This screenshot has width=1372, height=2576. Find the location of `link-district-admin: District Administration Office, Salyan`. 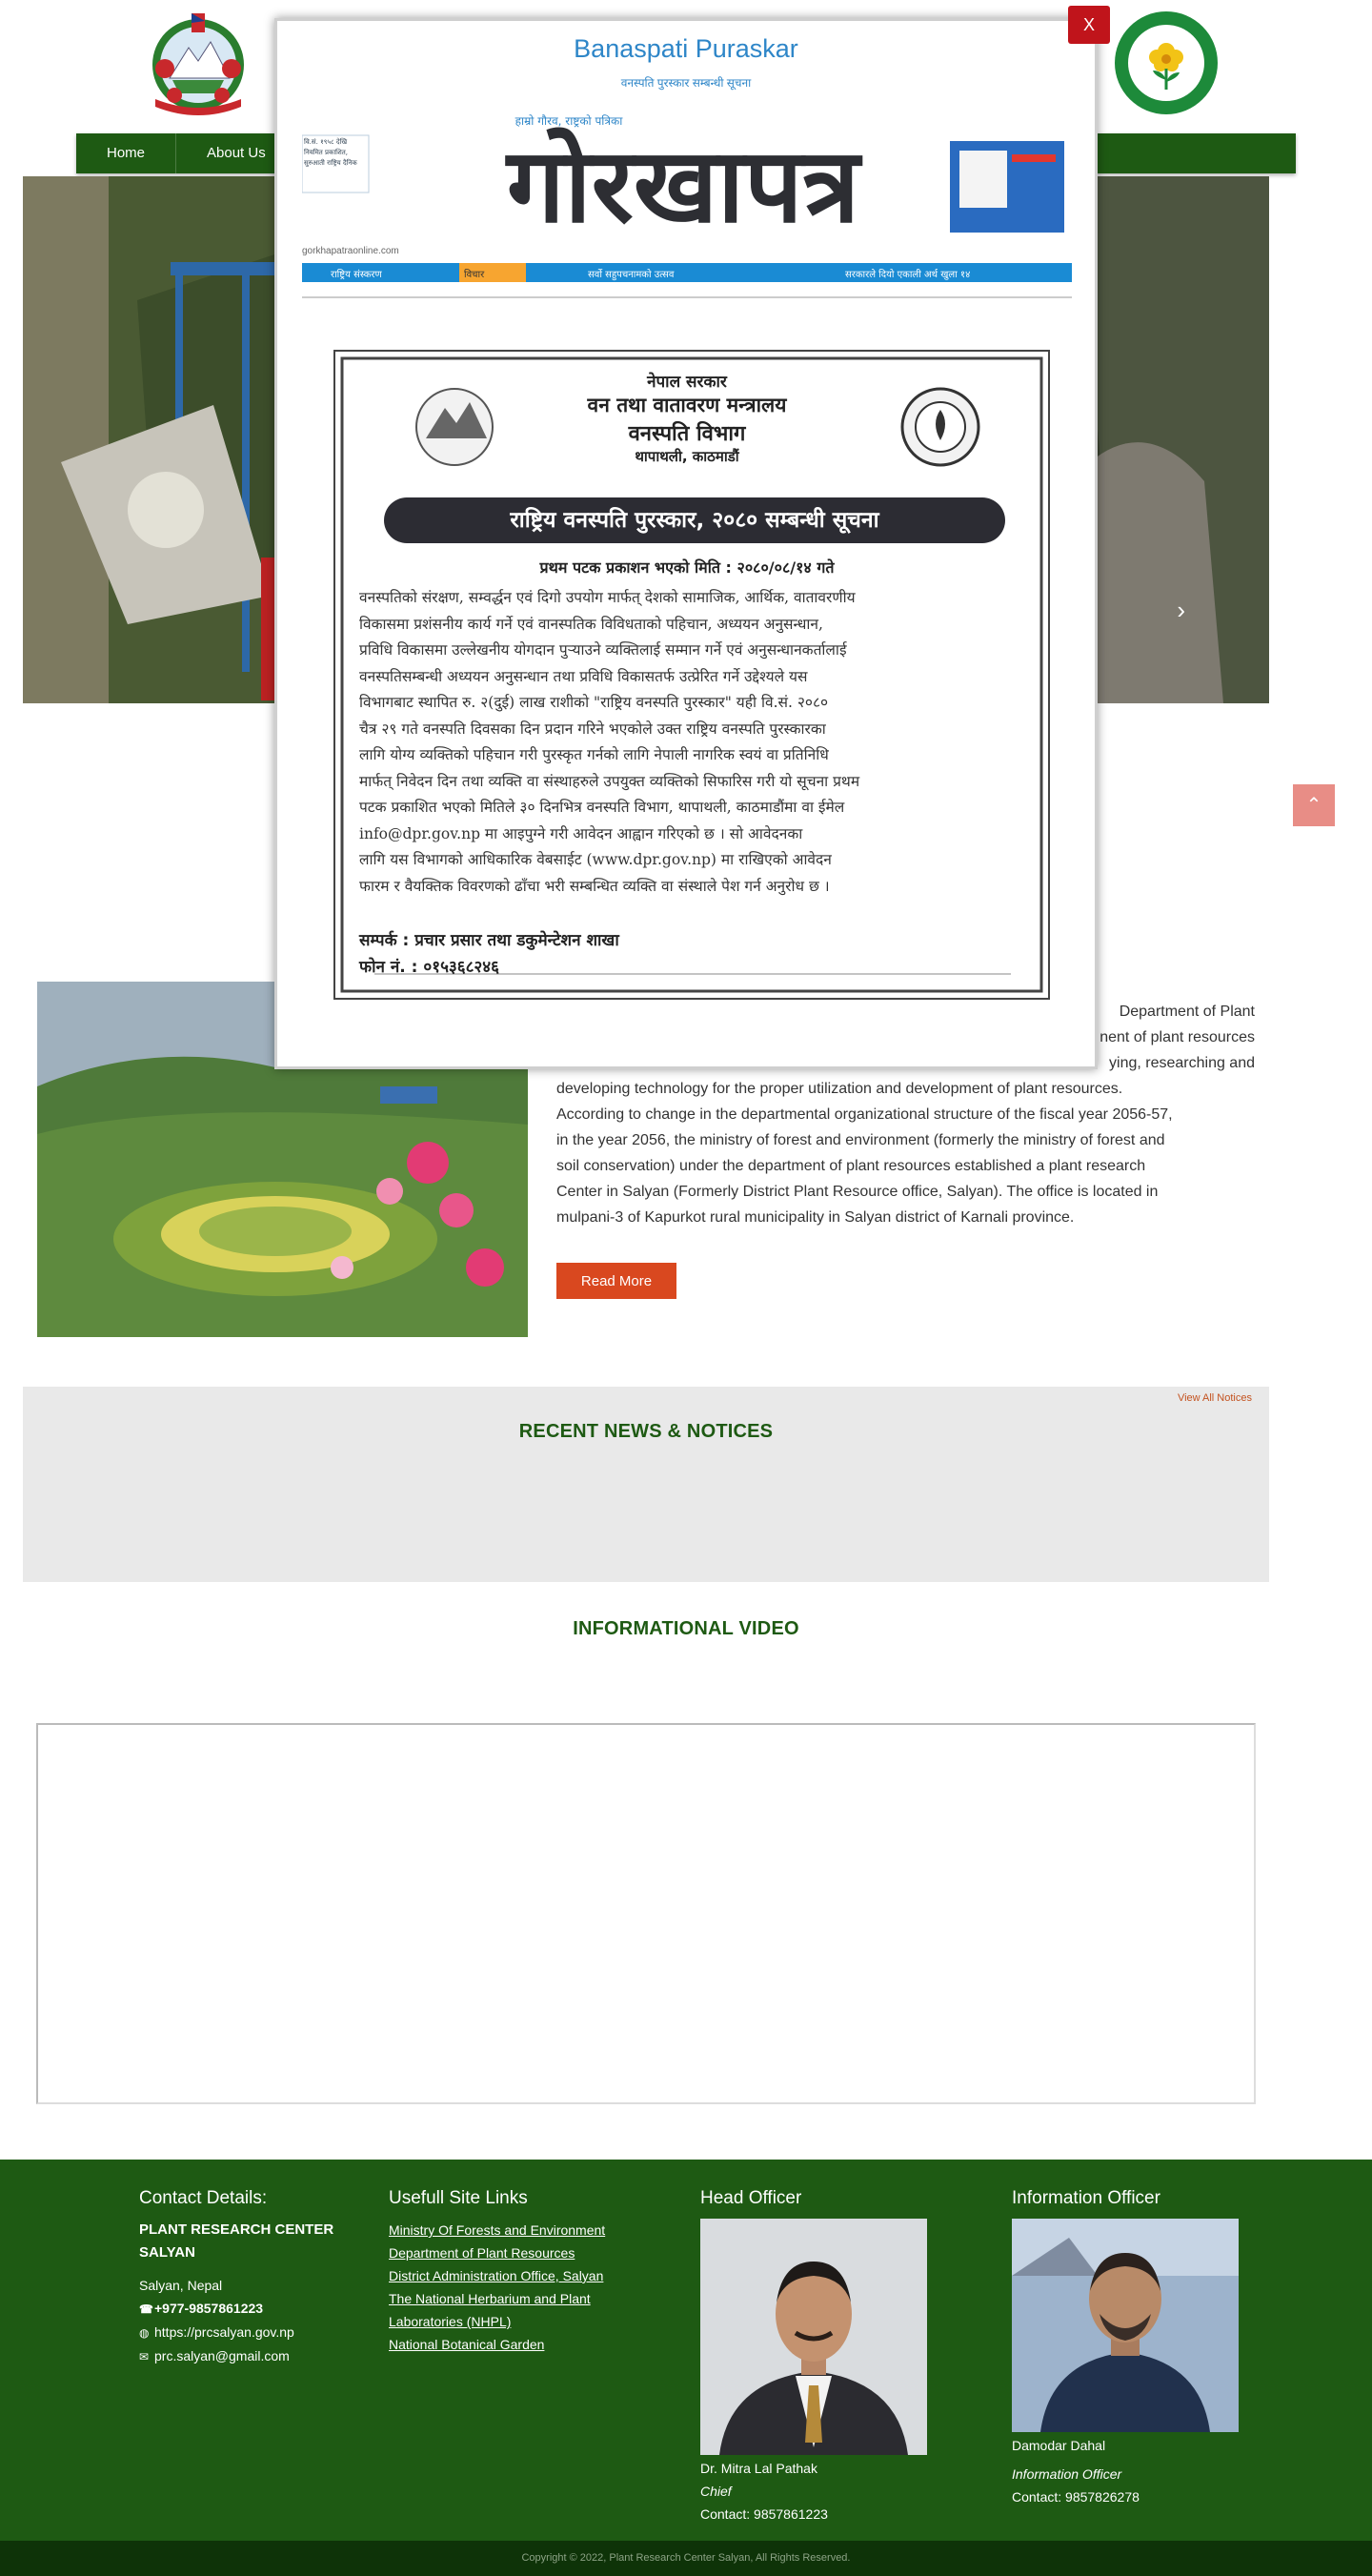

link-district-admin: District Administration Office, Salyan is located at coordinates (512, 2275).